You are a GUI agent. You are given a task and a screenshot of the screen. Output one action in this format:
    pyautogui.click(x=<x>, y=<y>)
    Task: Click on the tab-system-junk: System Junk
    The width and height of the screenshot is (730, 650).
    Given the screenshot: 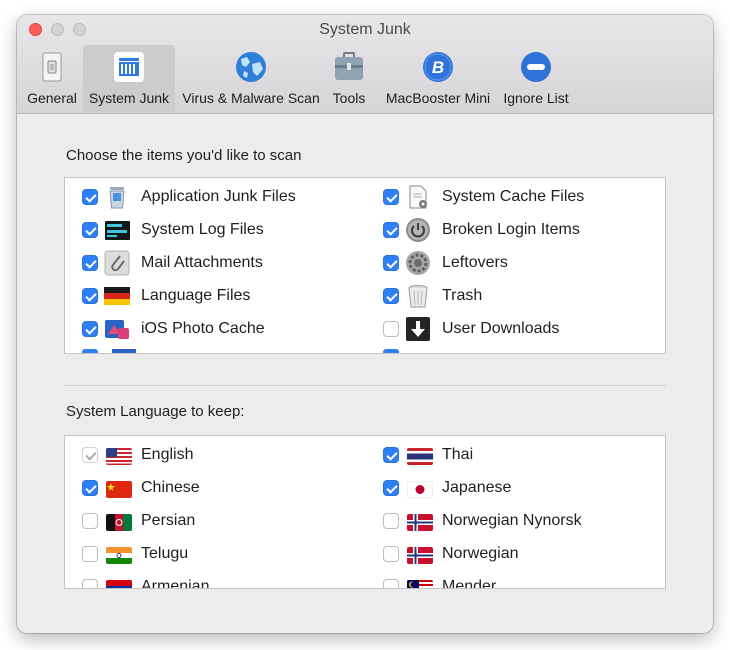 What is the action you would take?
    pyautogui.click(x=129, y=78)
    